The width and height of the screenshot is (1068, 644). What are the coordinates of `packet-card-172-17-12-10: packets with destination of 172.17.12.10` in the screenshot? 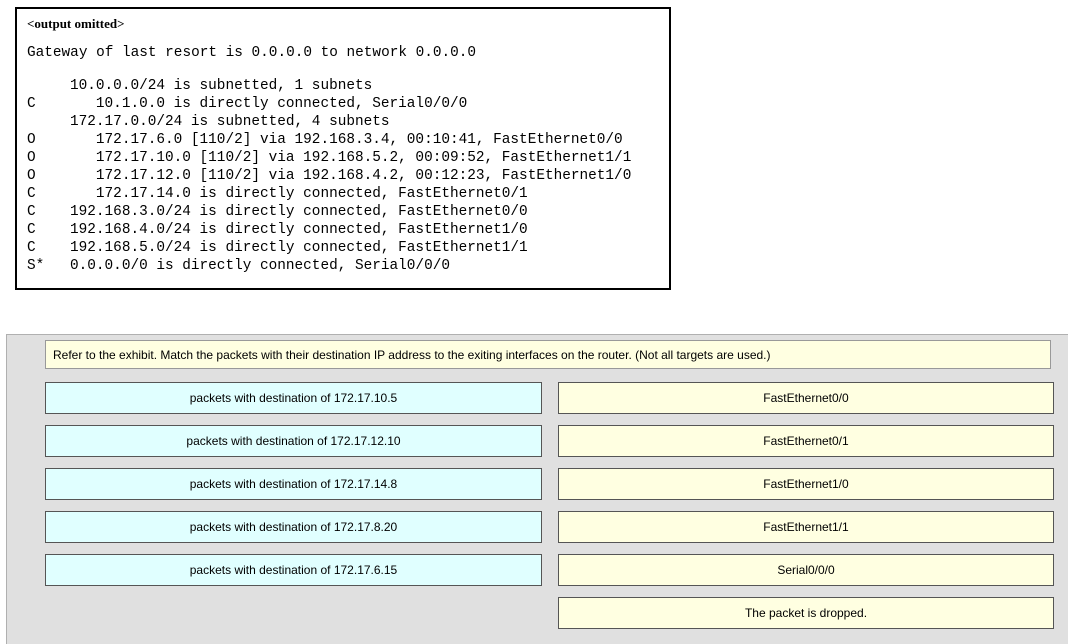 It's located at (293, 441).